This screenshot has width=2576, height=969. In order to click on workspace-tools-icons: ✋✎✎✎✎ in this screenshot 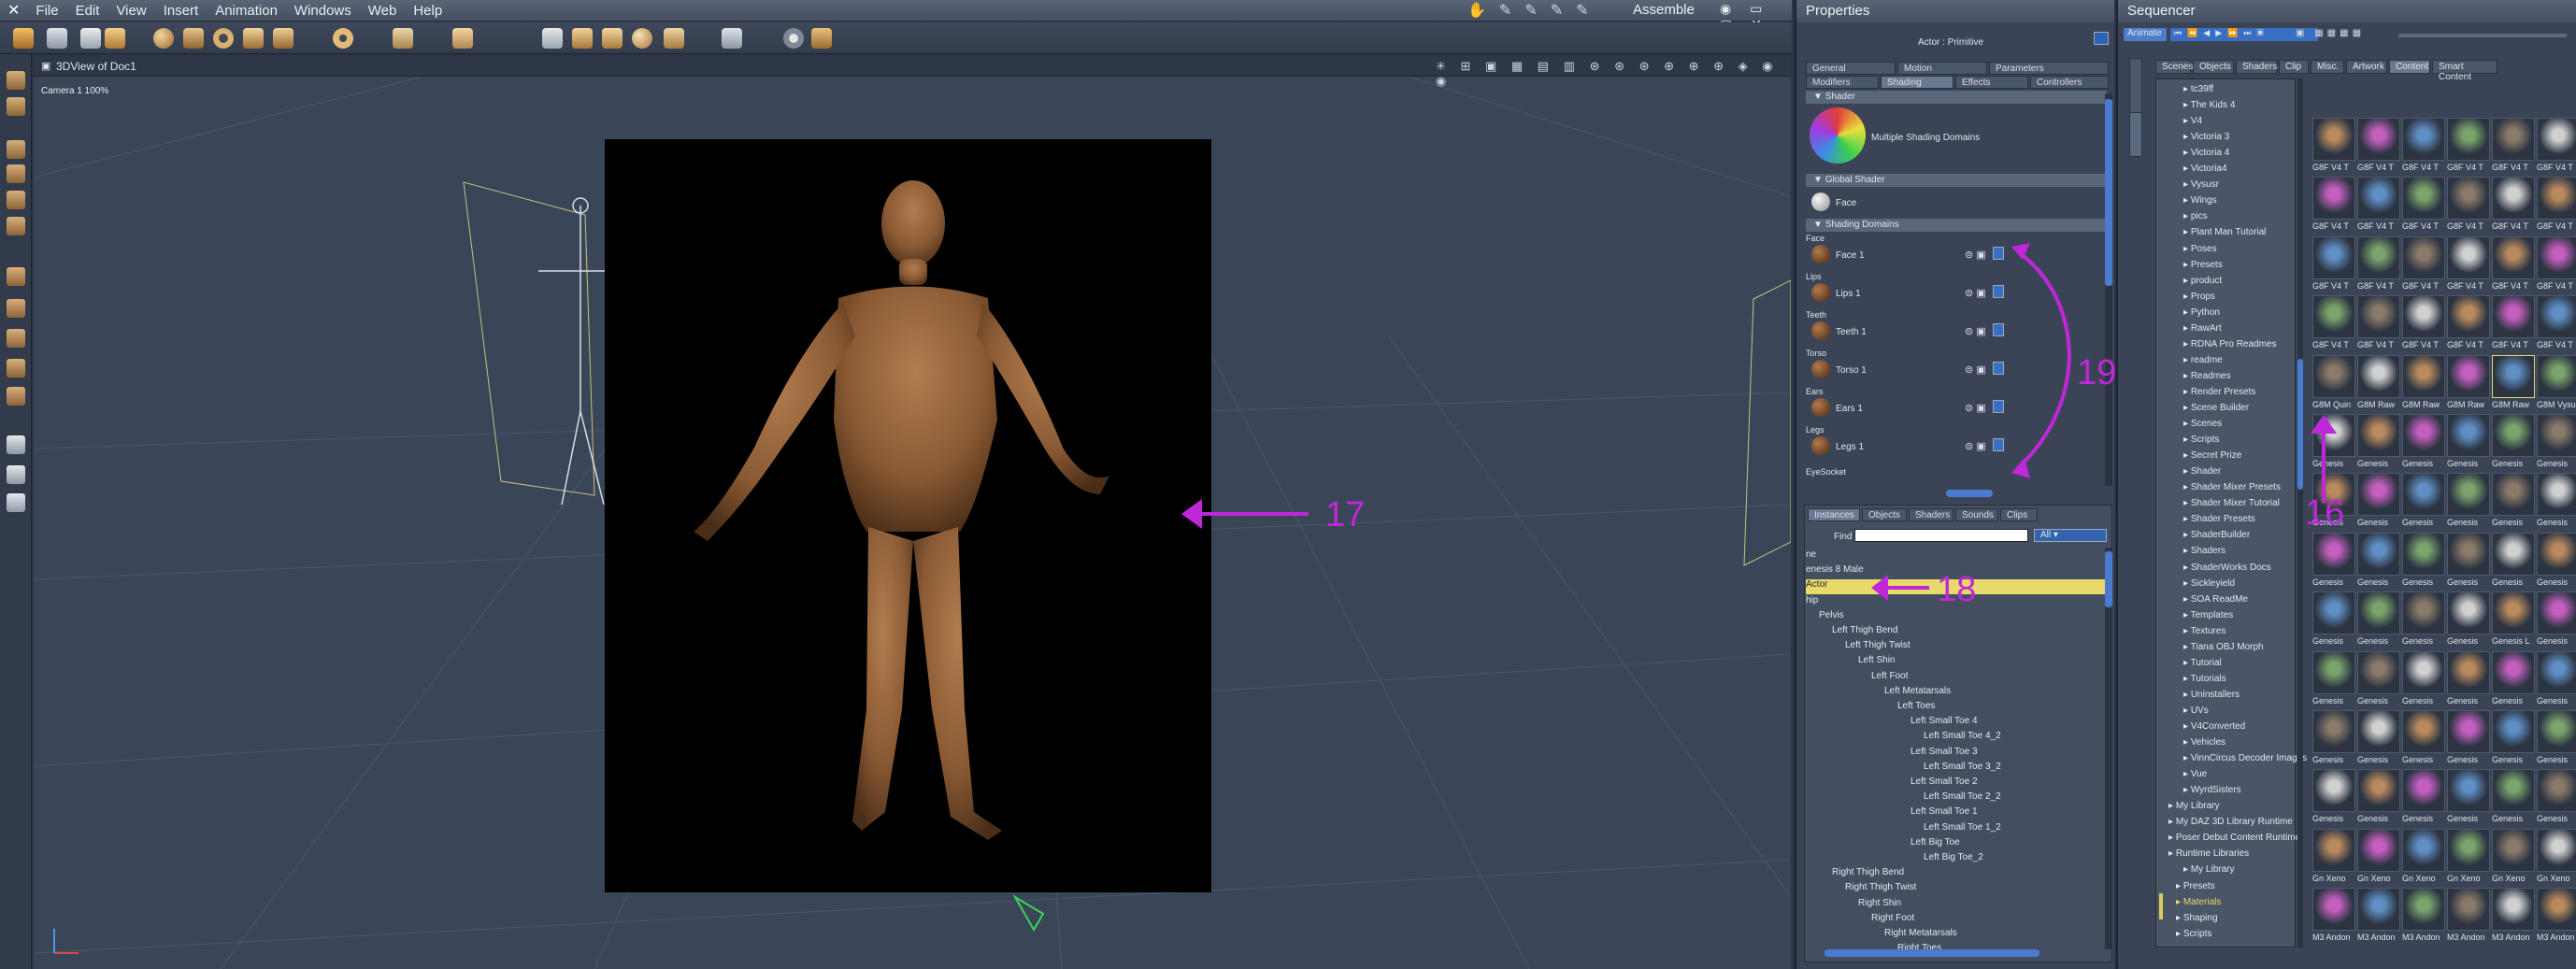, I will do `click(1534, 10)`.